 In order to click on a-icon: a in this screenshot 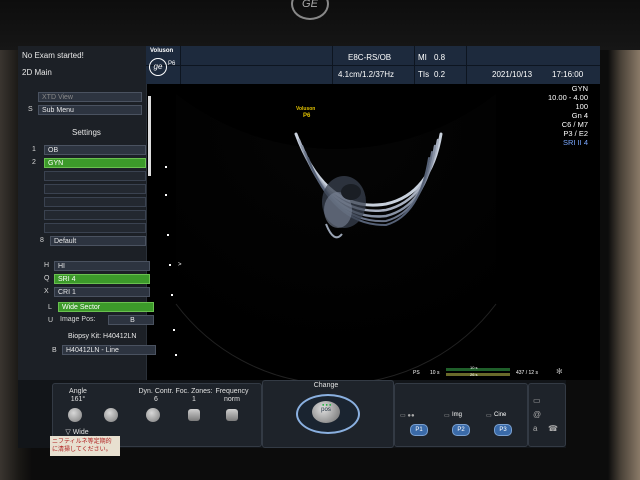, I will do `click(535, 428)`.